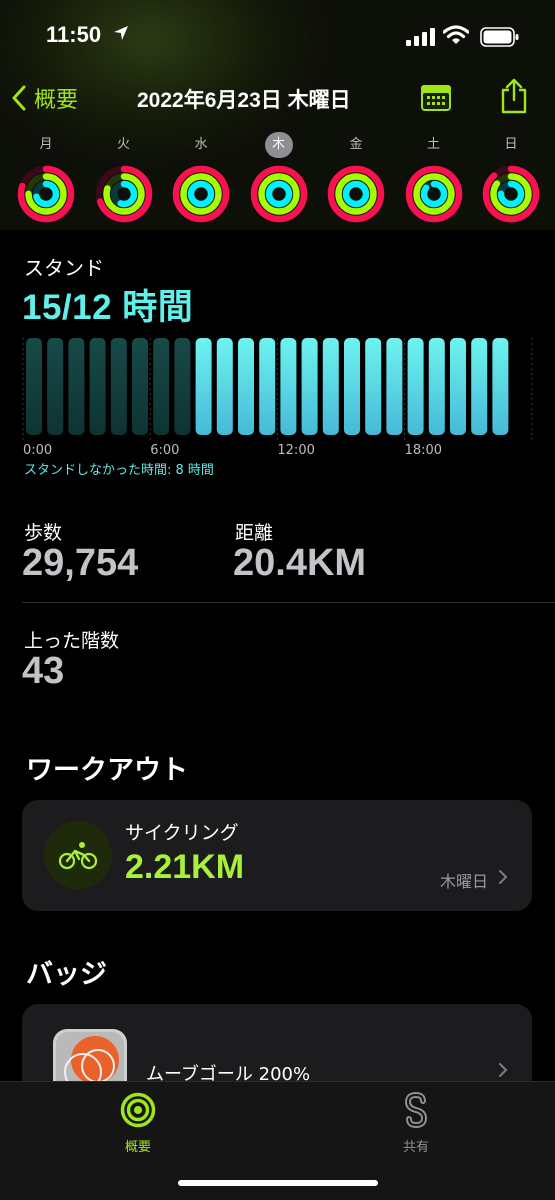 This screenshot has width=555, height=1200. Describe the element at coordinates (433, 144) in the screenshot. I see `day-label: 土` at that location.